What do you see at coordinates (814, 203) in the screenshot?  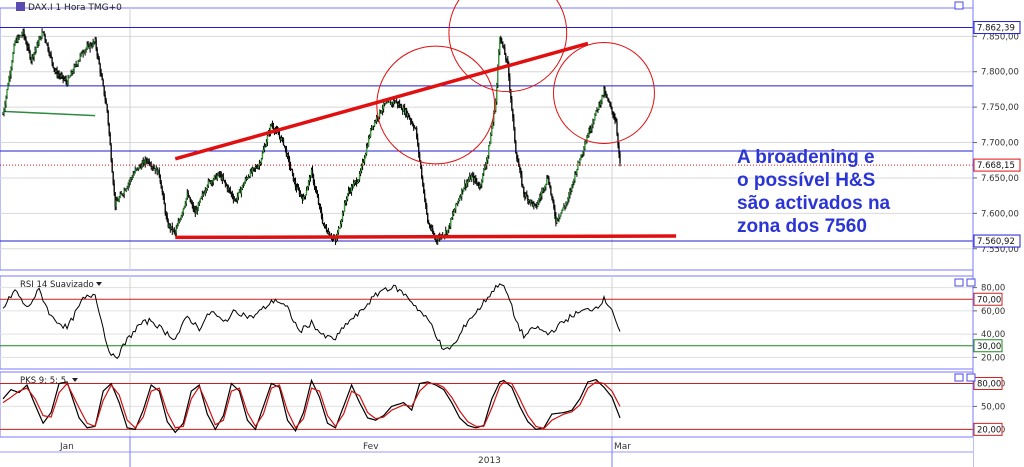 I see `annotation-line: são activados na` at bounding box center [814, 203].